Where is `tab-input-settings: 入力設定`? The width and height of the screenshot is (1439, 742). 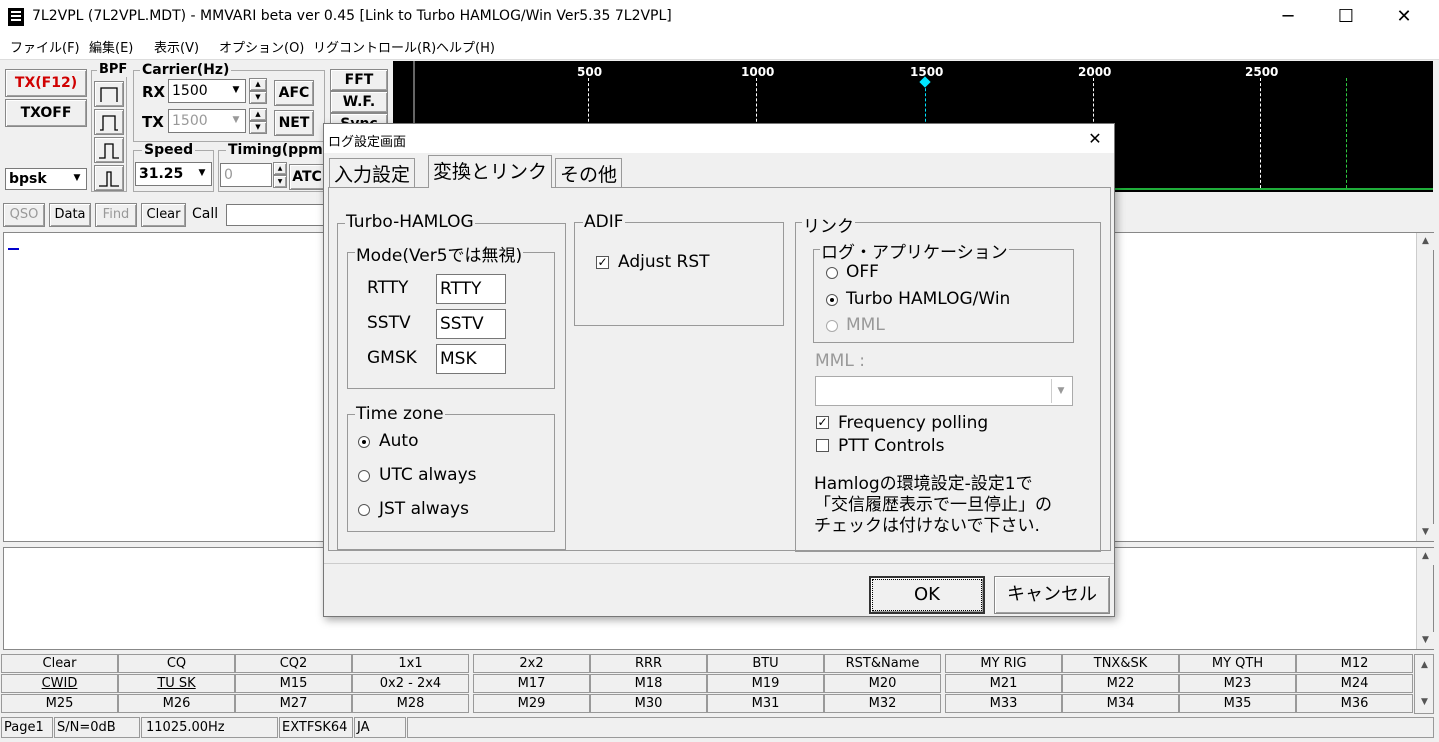
tab-input-settings: 入力設定 is located at coordinates (372, 172).